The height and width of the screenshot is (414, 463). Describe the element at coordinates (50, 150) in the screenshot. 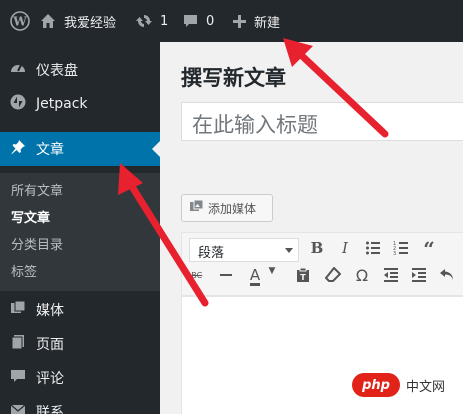

I see `sidebar-item-label: 文章` at that location.